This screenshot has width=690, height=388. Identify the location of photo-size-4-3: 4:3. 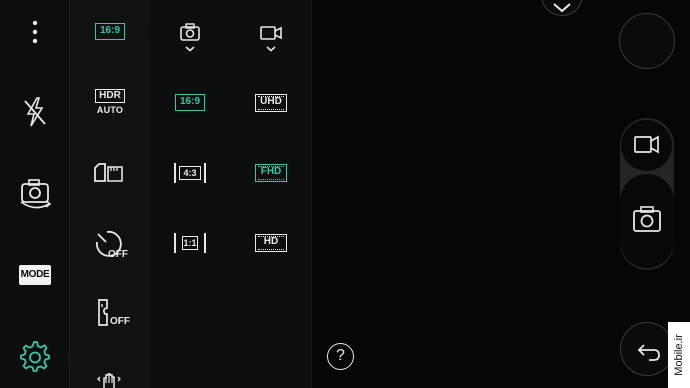
(190, 173).